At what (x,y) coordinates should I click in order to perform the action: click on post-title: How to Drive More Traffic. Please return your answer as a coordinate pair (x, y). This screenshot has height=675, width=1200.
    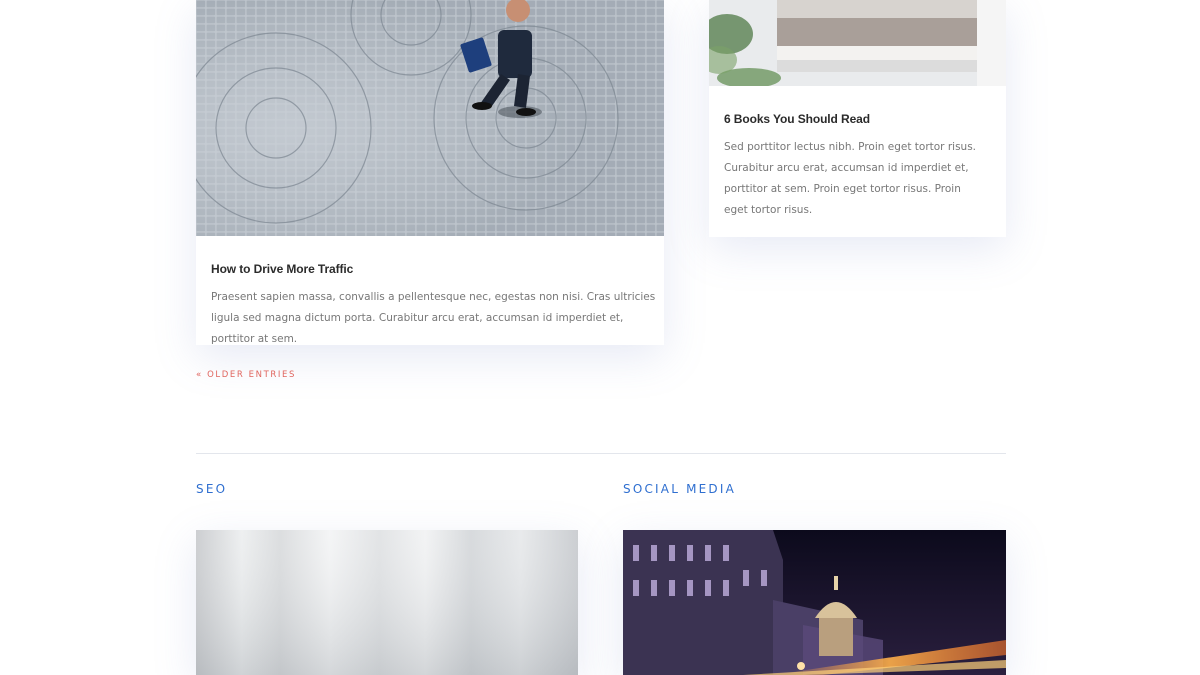
    Looking at the image, I should click on (282, 269).